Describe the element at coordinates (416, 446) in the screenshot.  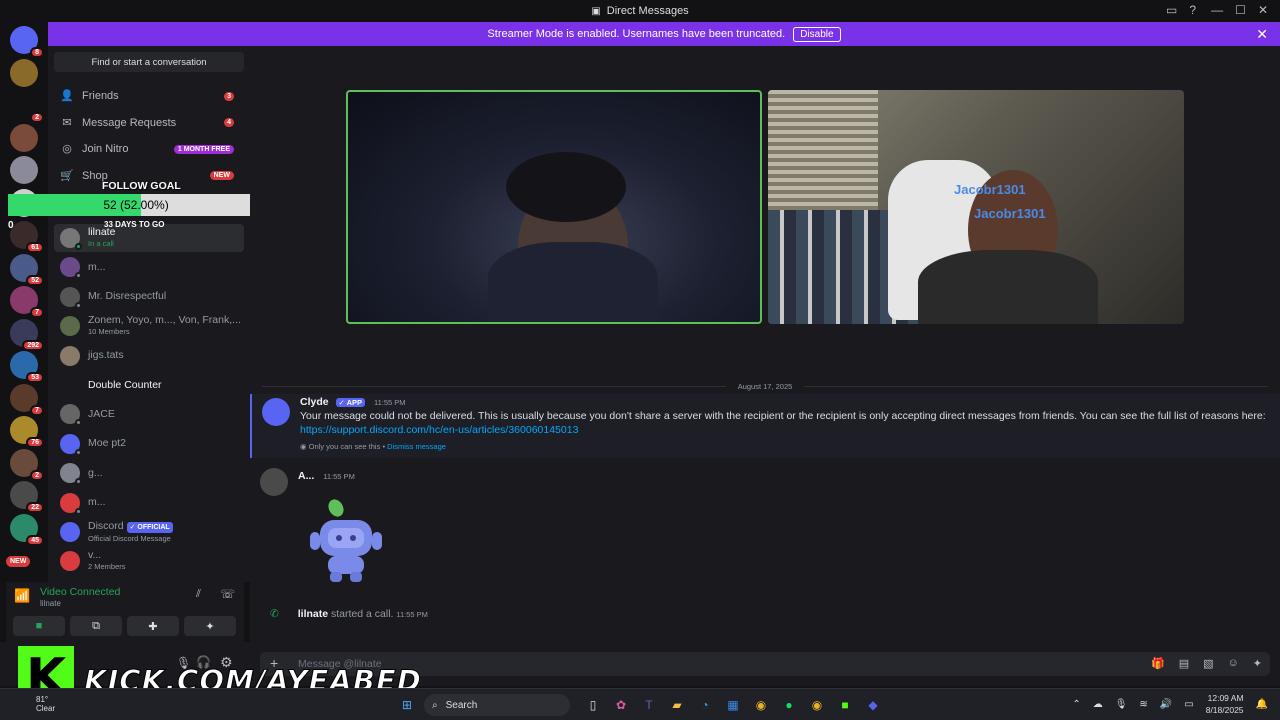
I see `dismiss-message-link: Dismiss message` at that location.